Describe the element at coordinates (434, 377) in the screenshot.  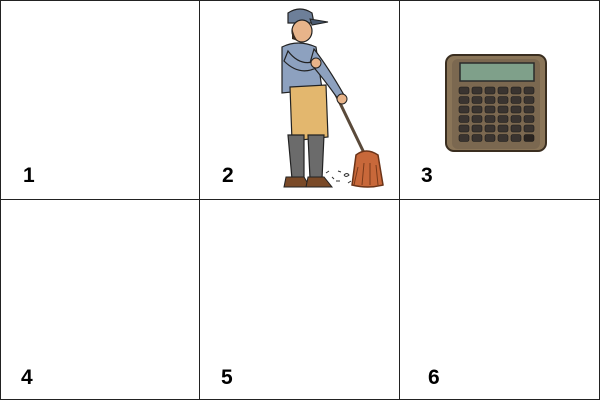
I see `cell-number-6: 6` at that location.